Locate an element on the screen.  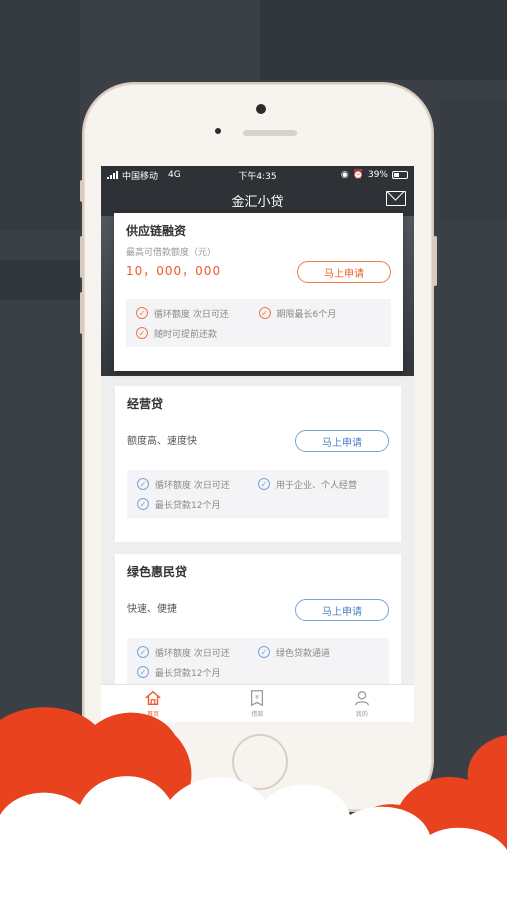
feature-text: 随时可提前还款 is located at coordinates (186, 334).